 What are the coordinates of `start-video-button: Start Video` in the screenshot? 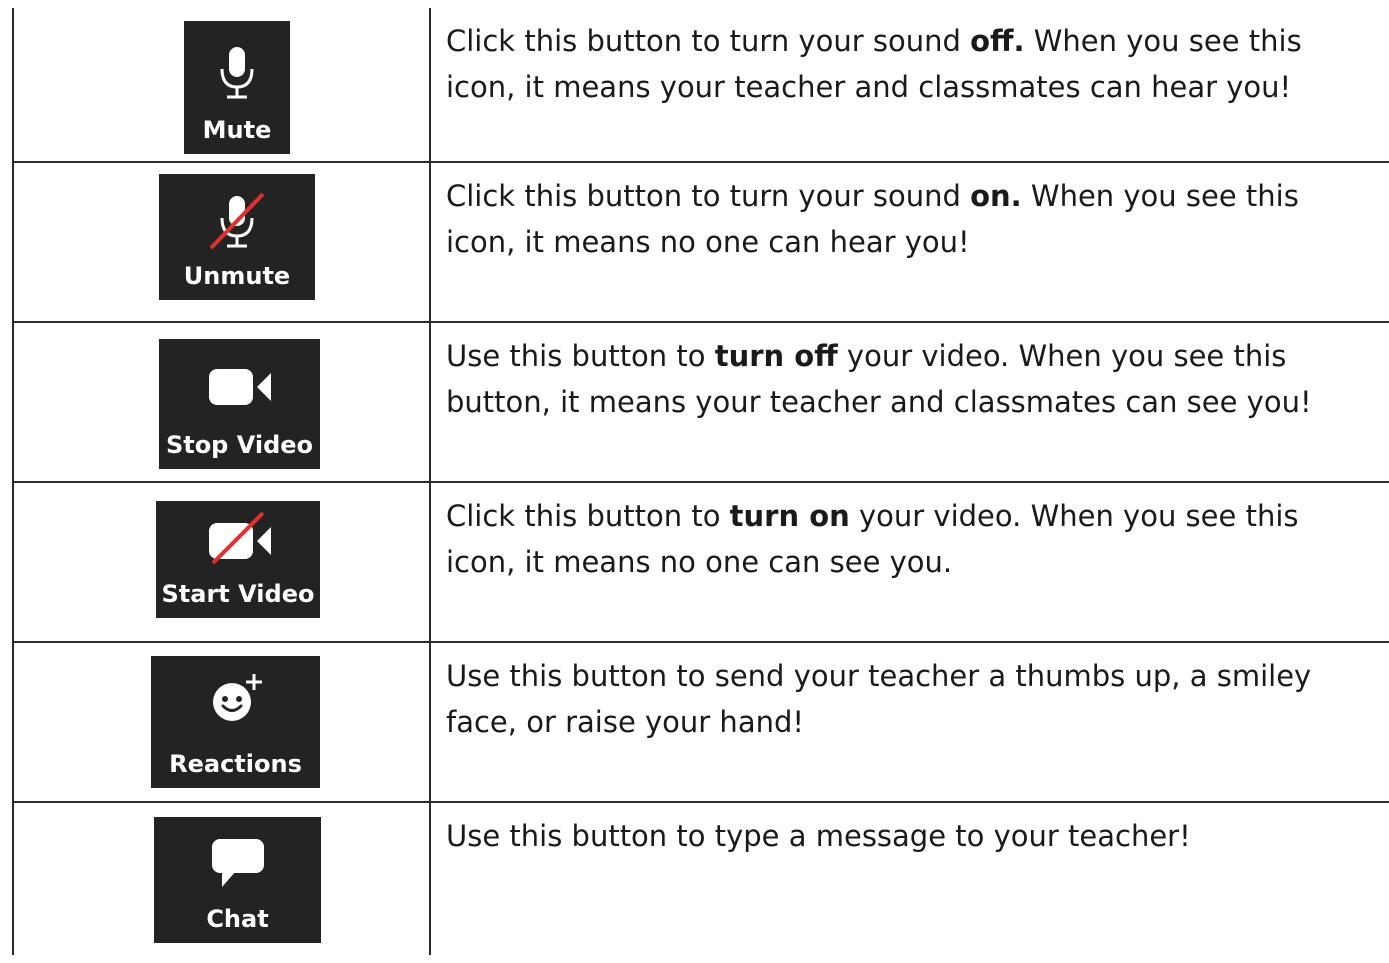 It's located at (238, 559).